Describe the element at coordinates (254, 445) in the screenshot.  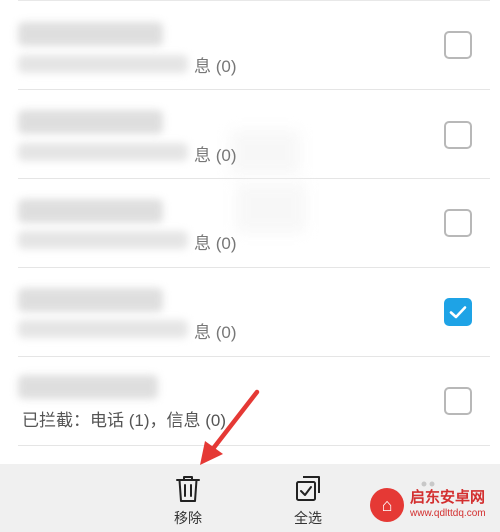
I see `row-divider` at that location.